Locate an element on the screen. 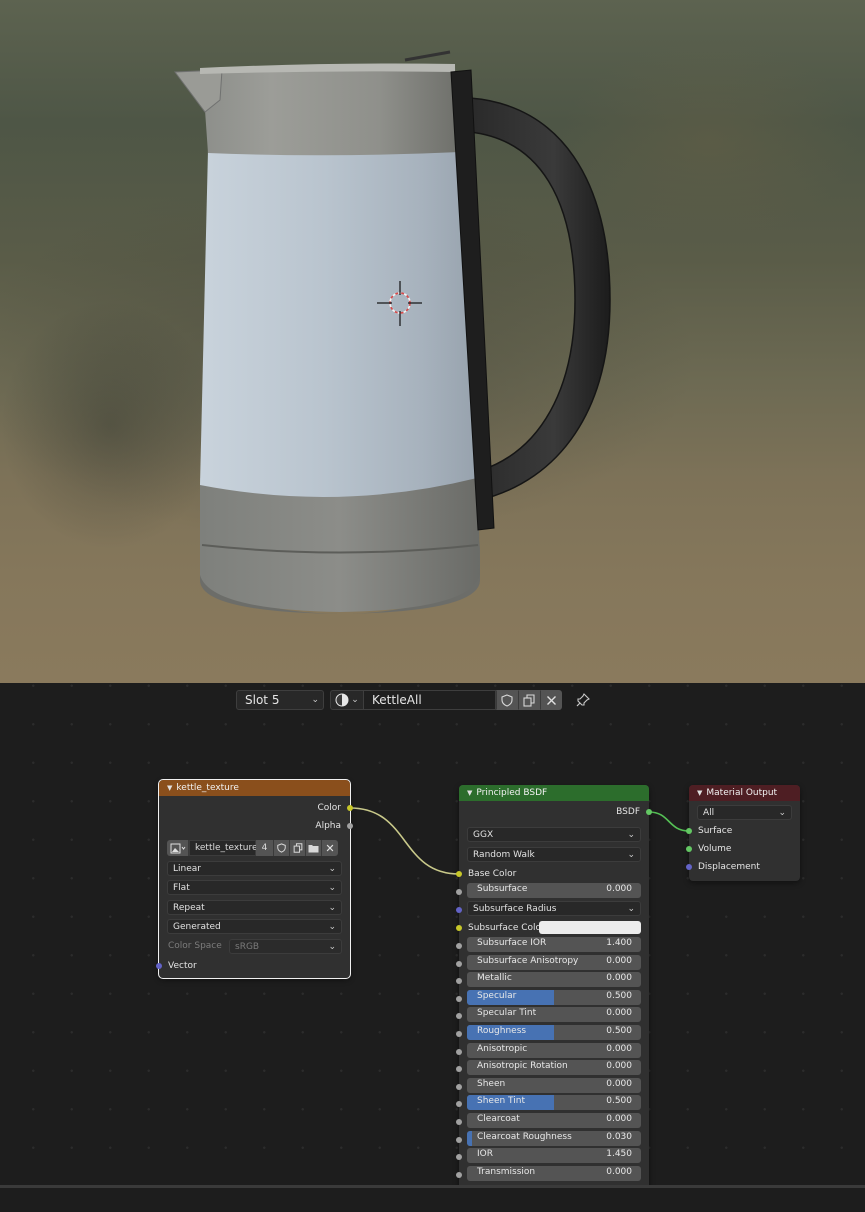  field-label: Specular is located at coordinates (497, 996).